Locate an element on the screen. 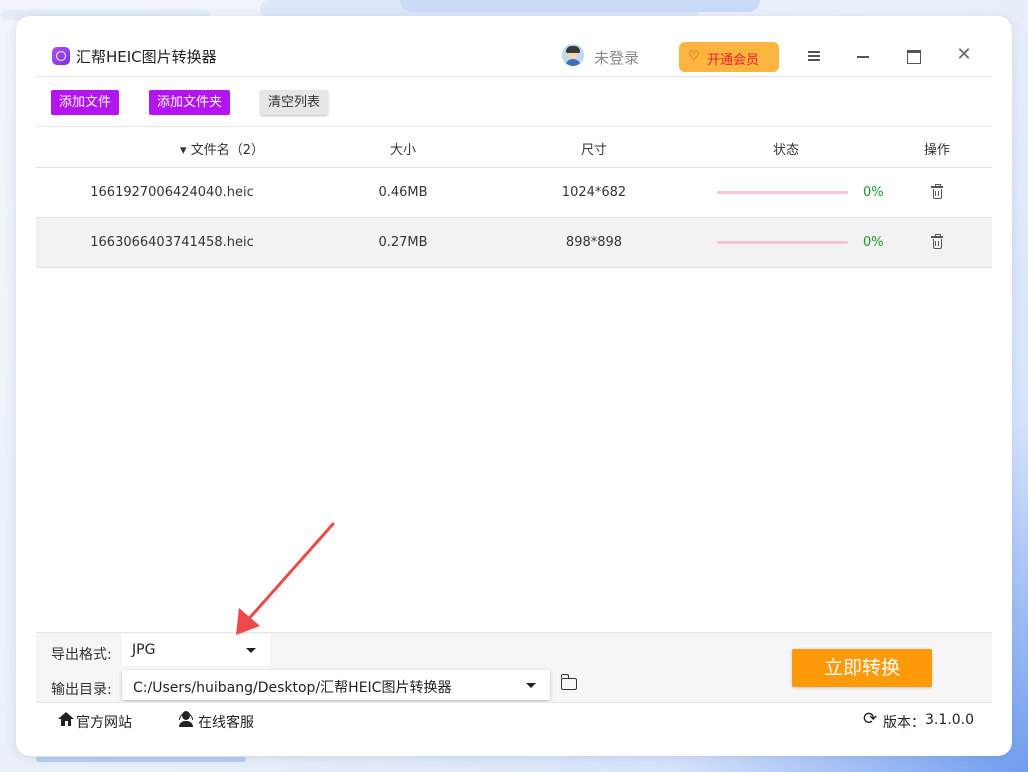  refresh-icon: ⟳ is located at coordinates (870, 719).